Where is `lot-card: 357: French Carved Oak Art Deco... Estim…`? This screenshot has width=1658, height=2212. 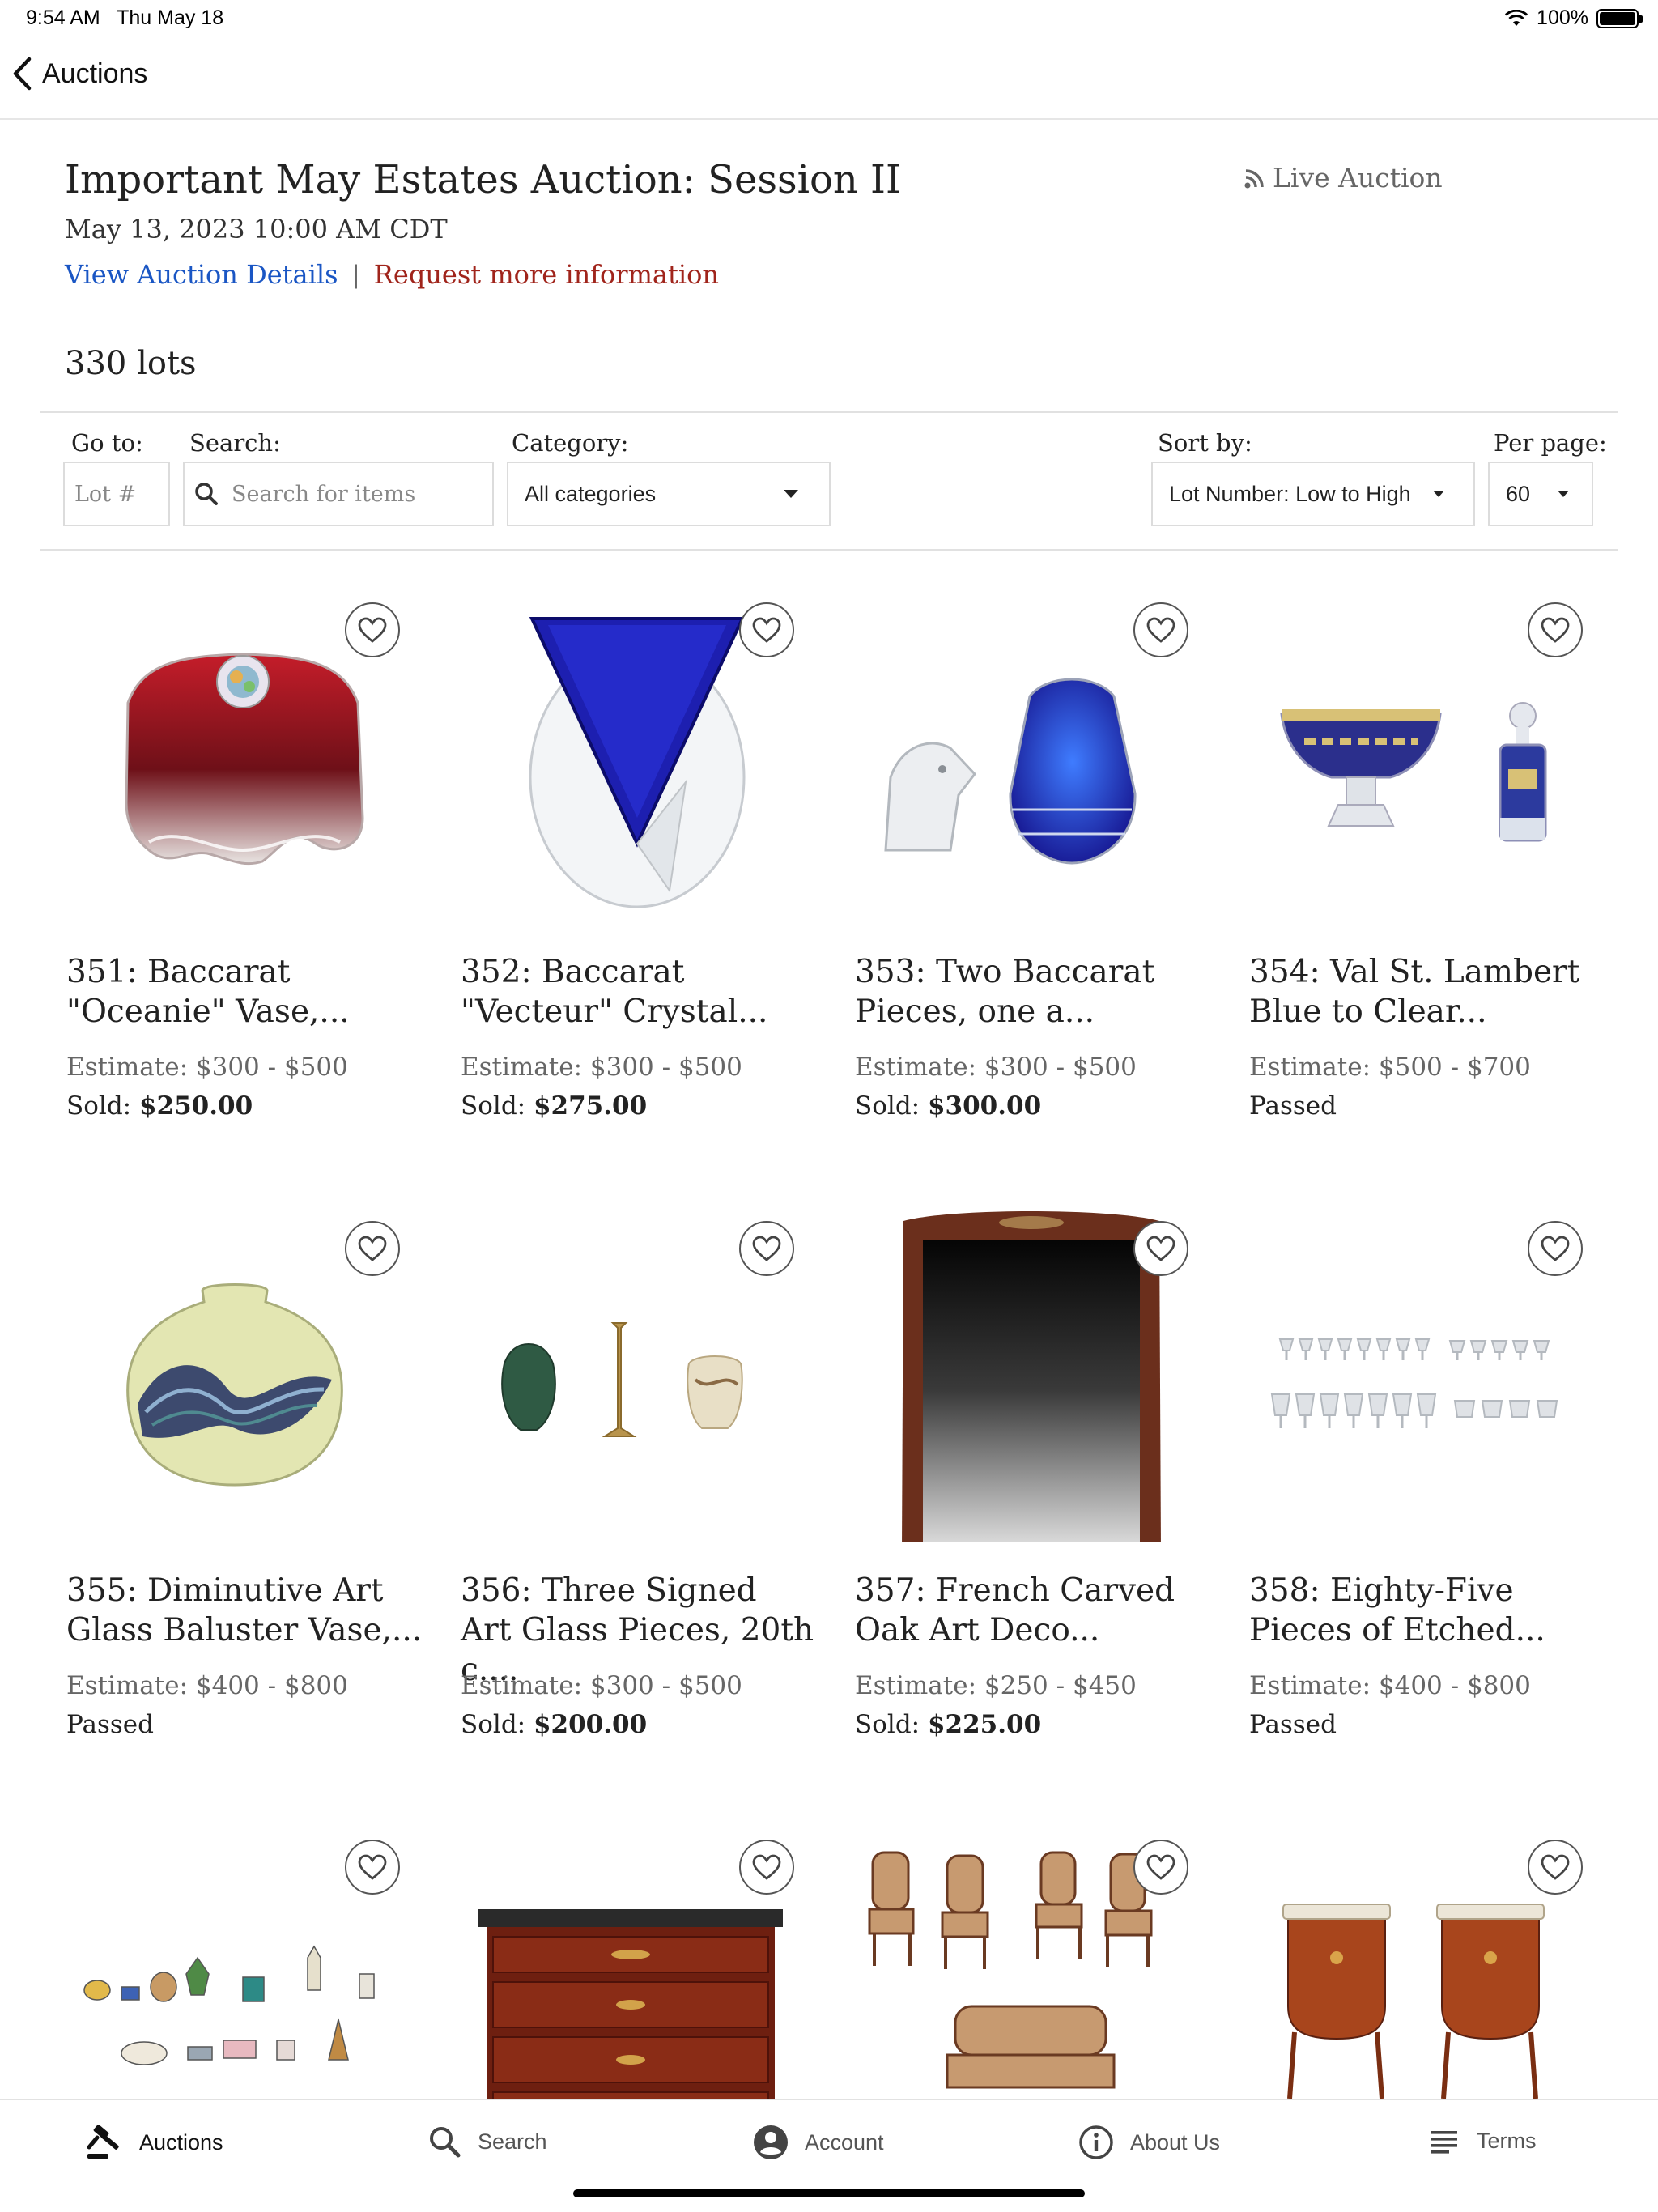
lot-card: 357: French Carved Oak Art Deco... Estim… is located at coordinates (1031, 1477).